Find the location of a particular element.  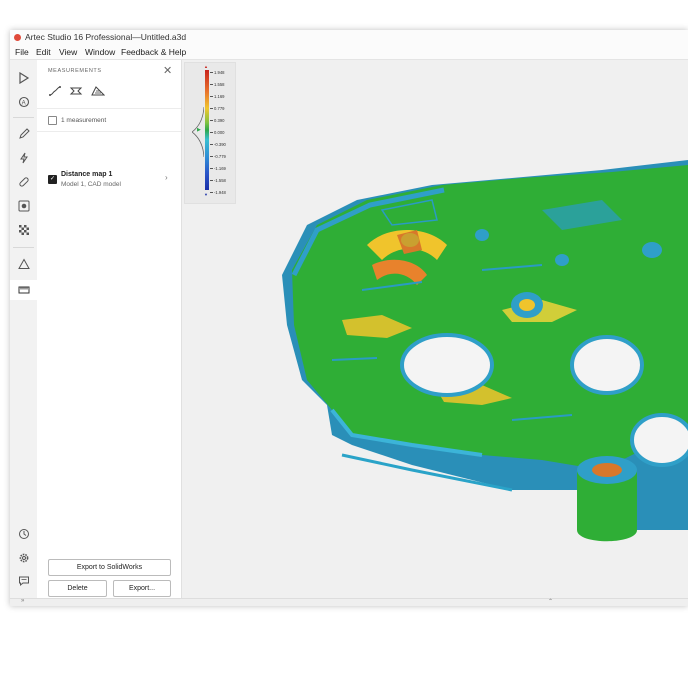

svg-text: A is located at coordinates (24, 103).